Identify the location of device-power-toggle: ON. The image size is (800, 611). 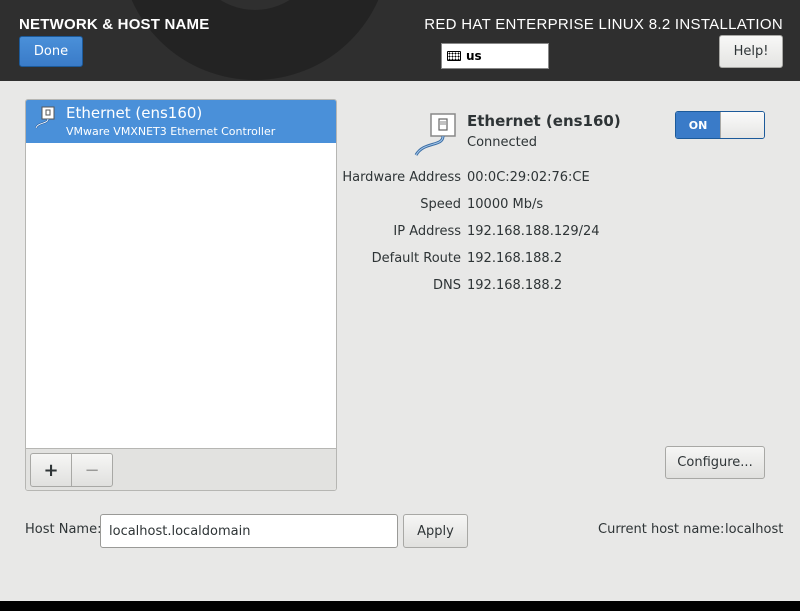
(720, 125).